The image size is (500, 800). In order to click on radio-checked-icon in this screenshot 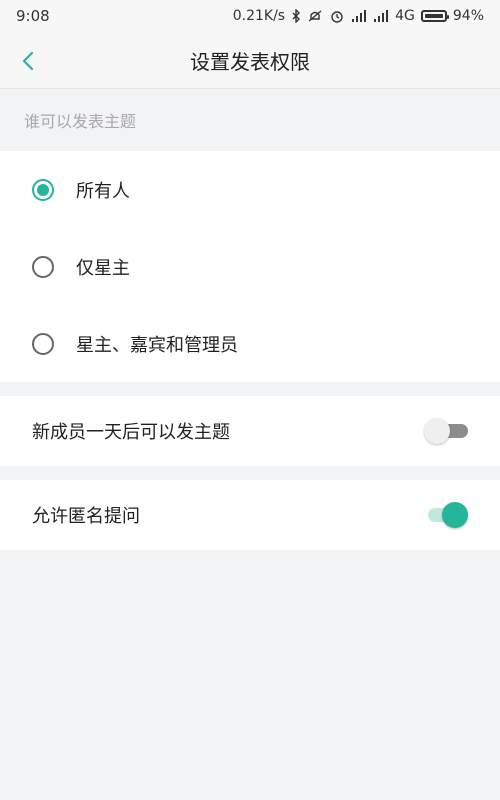, I will do `click(43, 189)`.